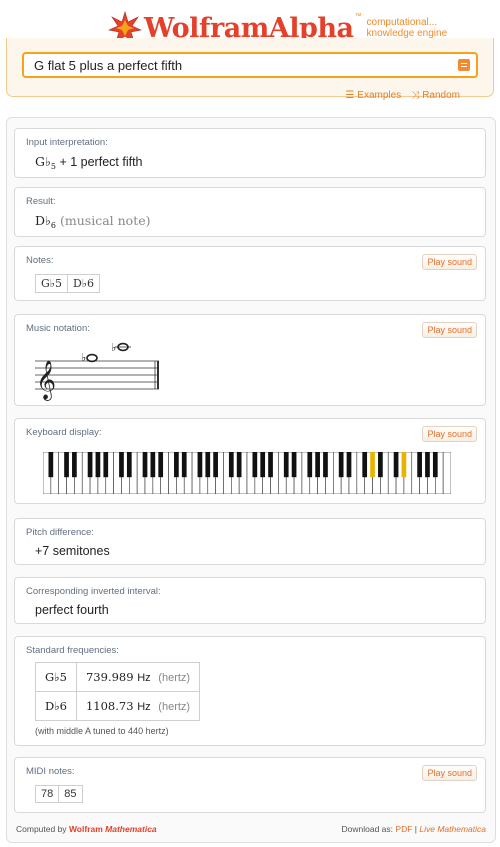 The width and height of the screenshot is (500, 847). I want to click on pod-midi-notes: MIDI notes: Play sound 78 85, so click(250, 785).